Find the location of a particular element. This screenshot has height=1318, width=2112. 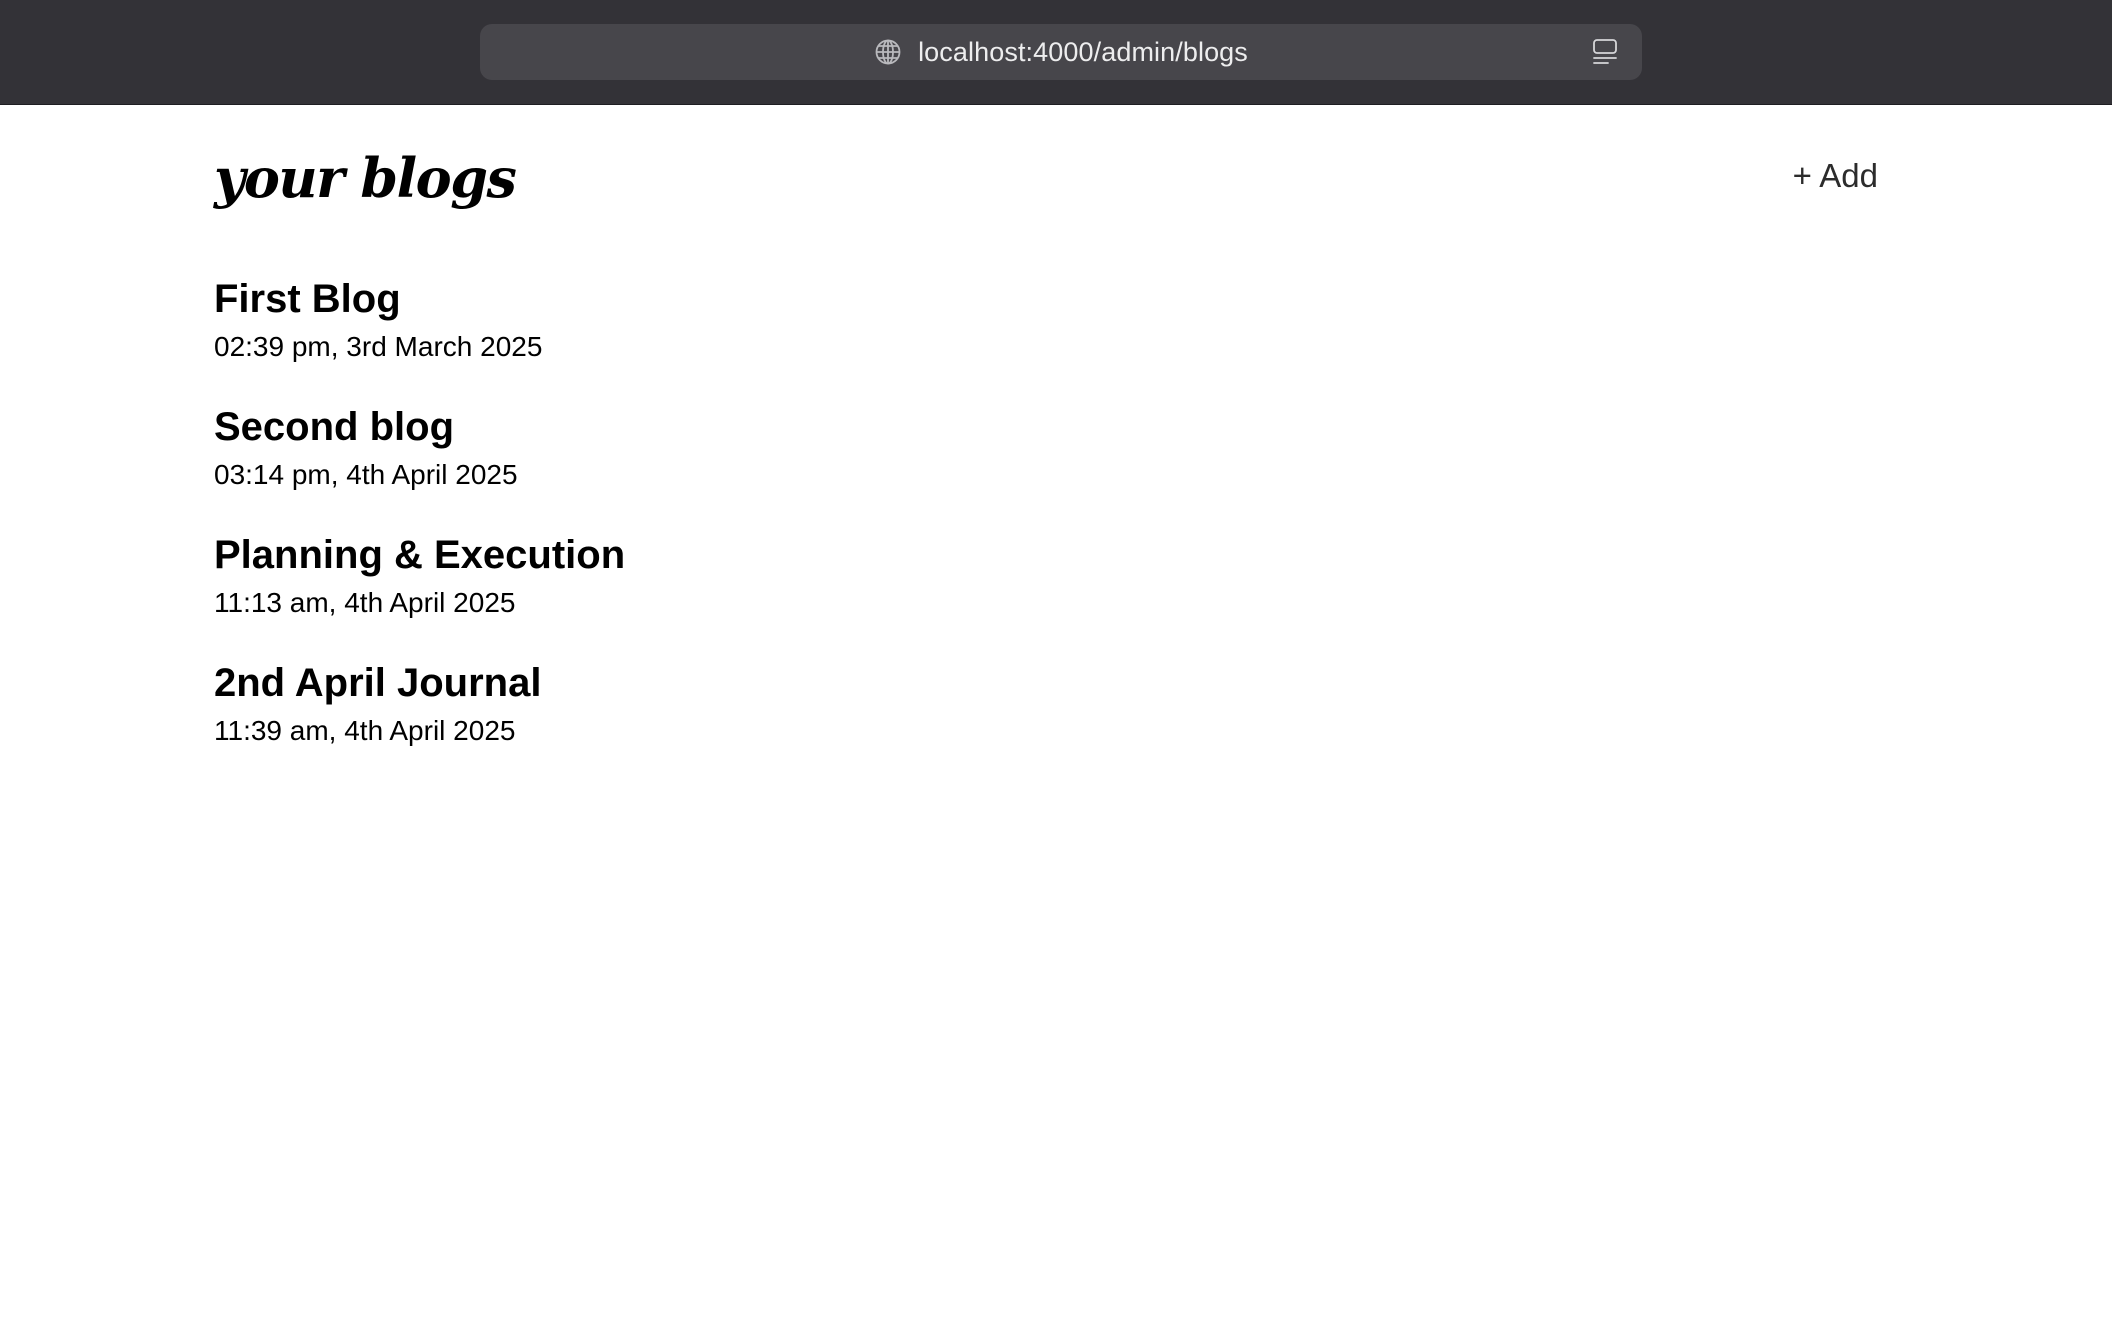

blog-date: 03:14 pm, 4th April 2025 is located at coordinates (366, 474).